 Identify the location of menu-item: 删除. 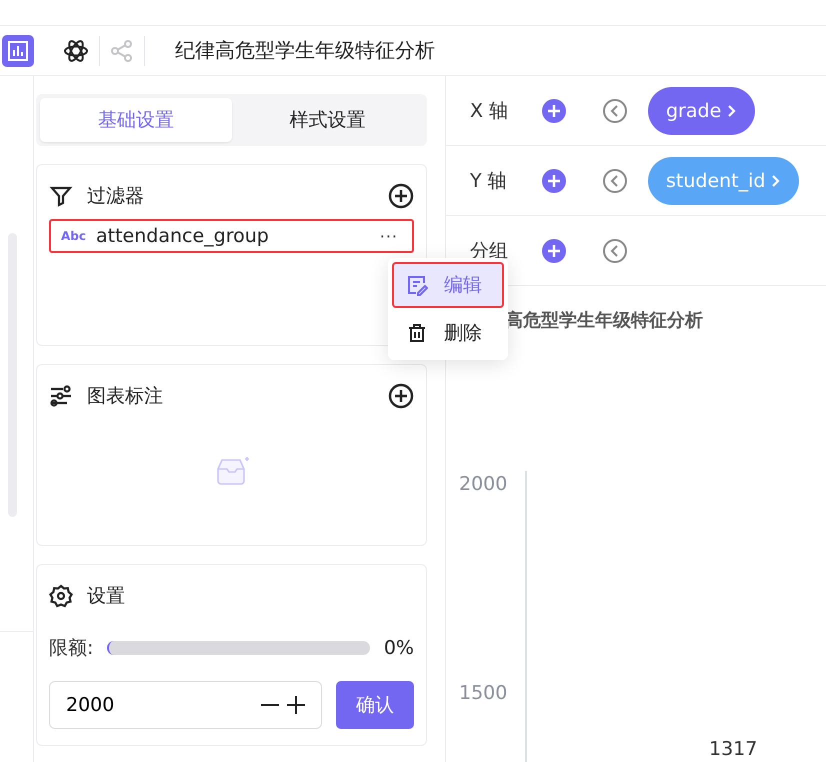
(448, 333).